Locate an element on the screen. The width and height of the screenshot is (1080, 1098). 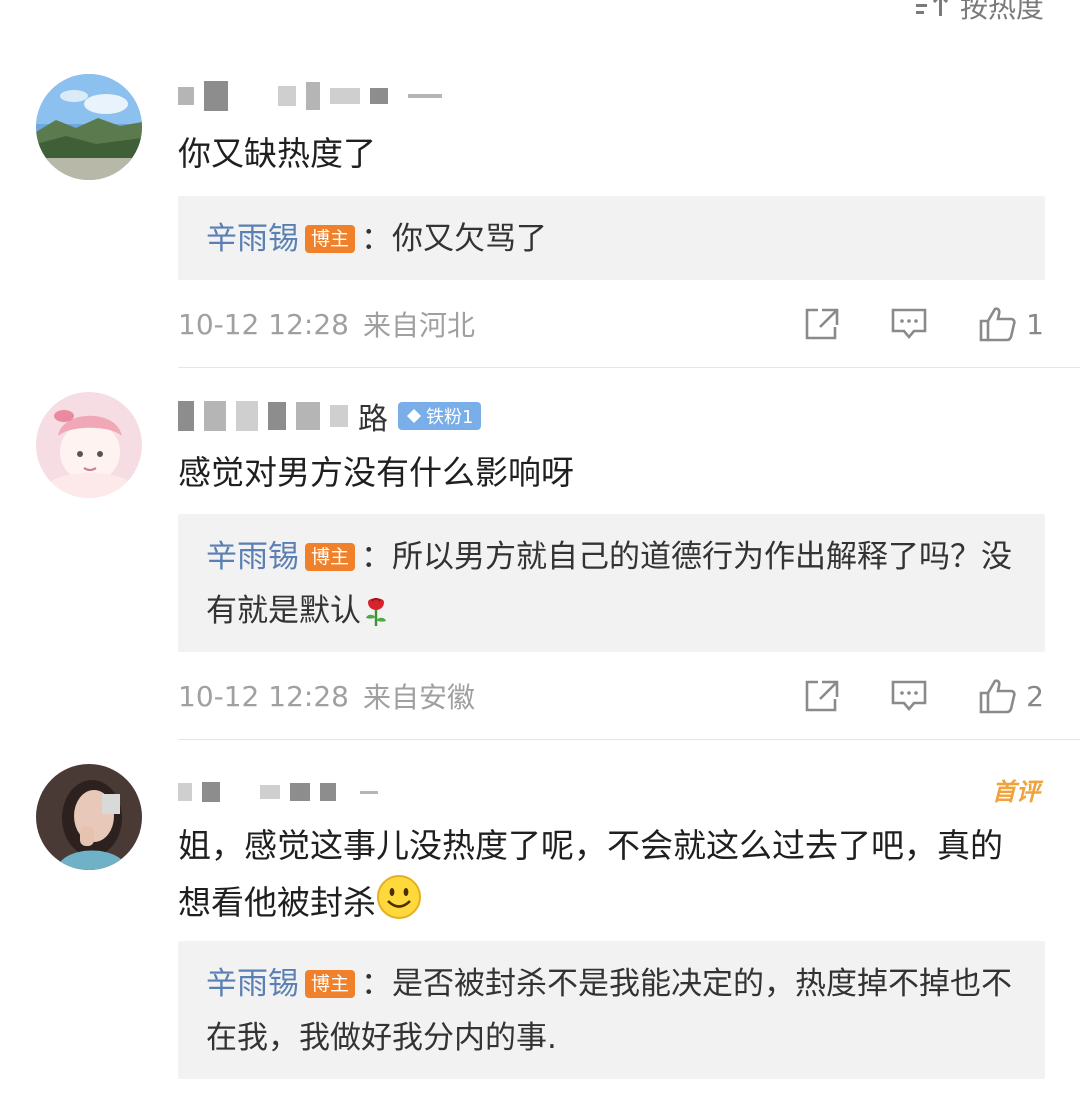
author-reply: 辛雨锡 博主 ：所以男方就自己的道德行为作出解释了吗？没有就是默认 is located at coordinates (611, 583).